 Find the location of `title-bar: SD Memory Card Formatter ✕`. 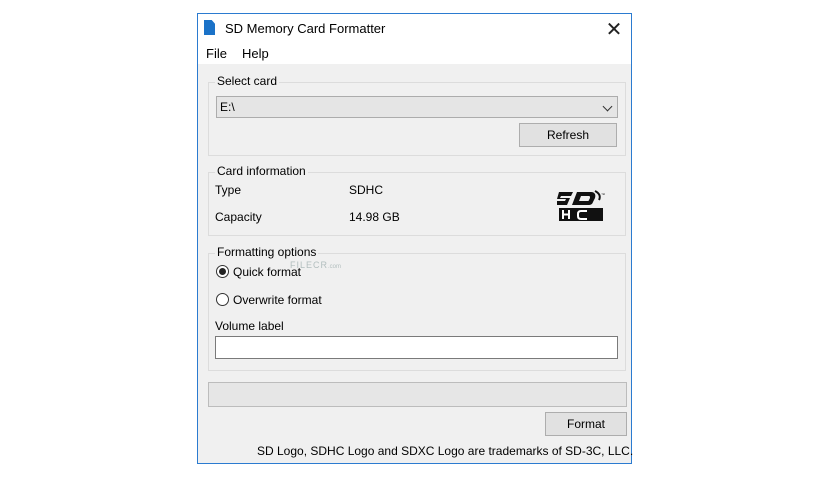

title-bar: SD Memory Card Formatter ✕ is located at coordinates (414, 29).